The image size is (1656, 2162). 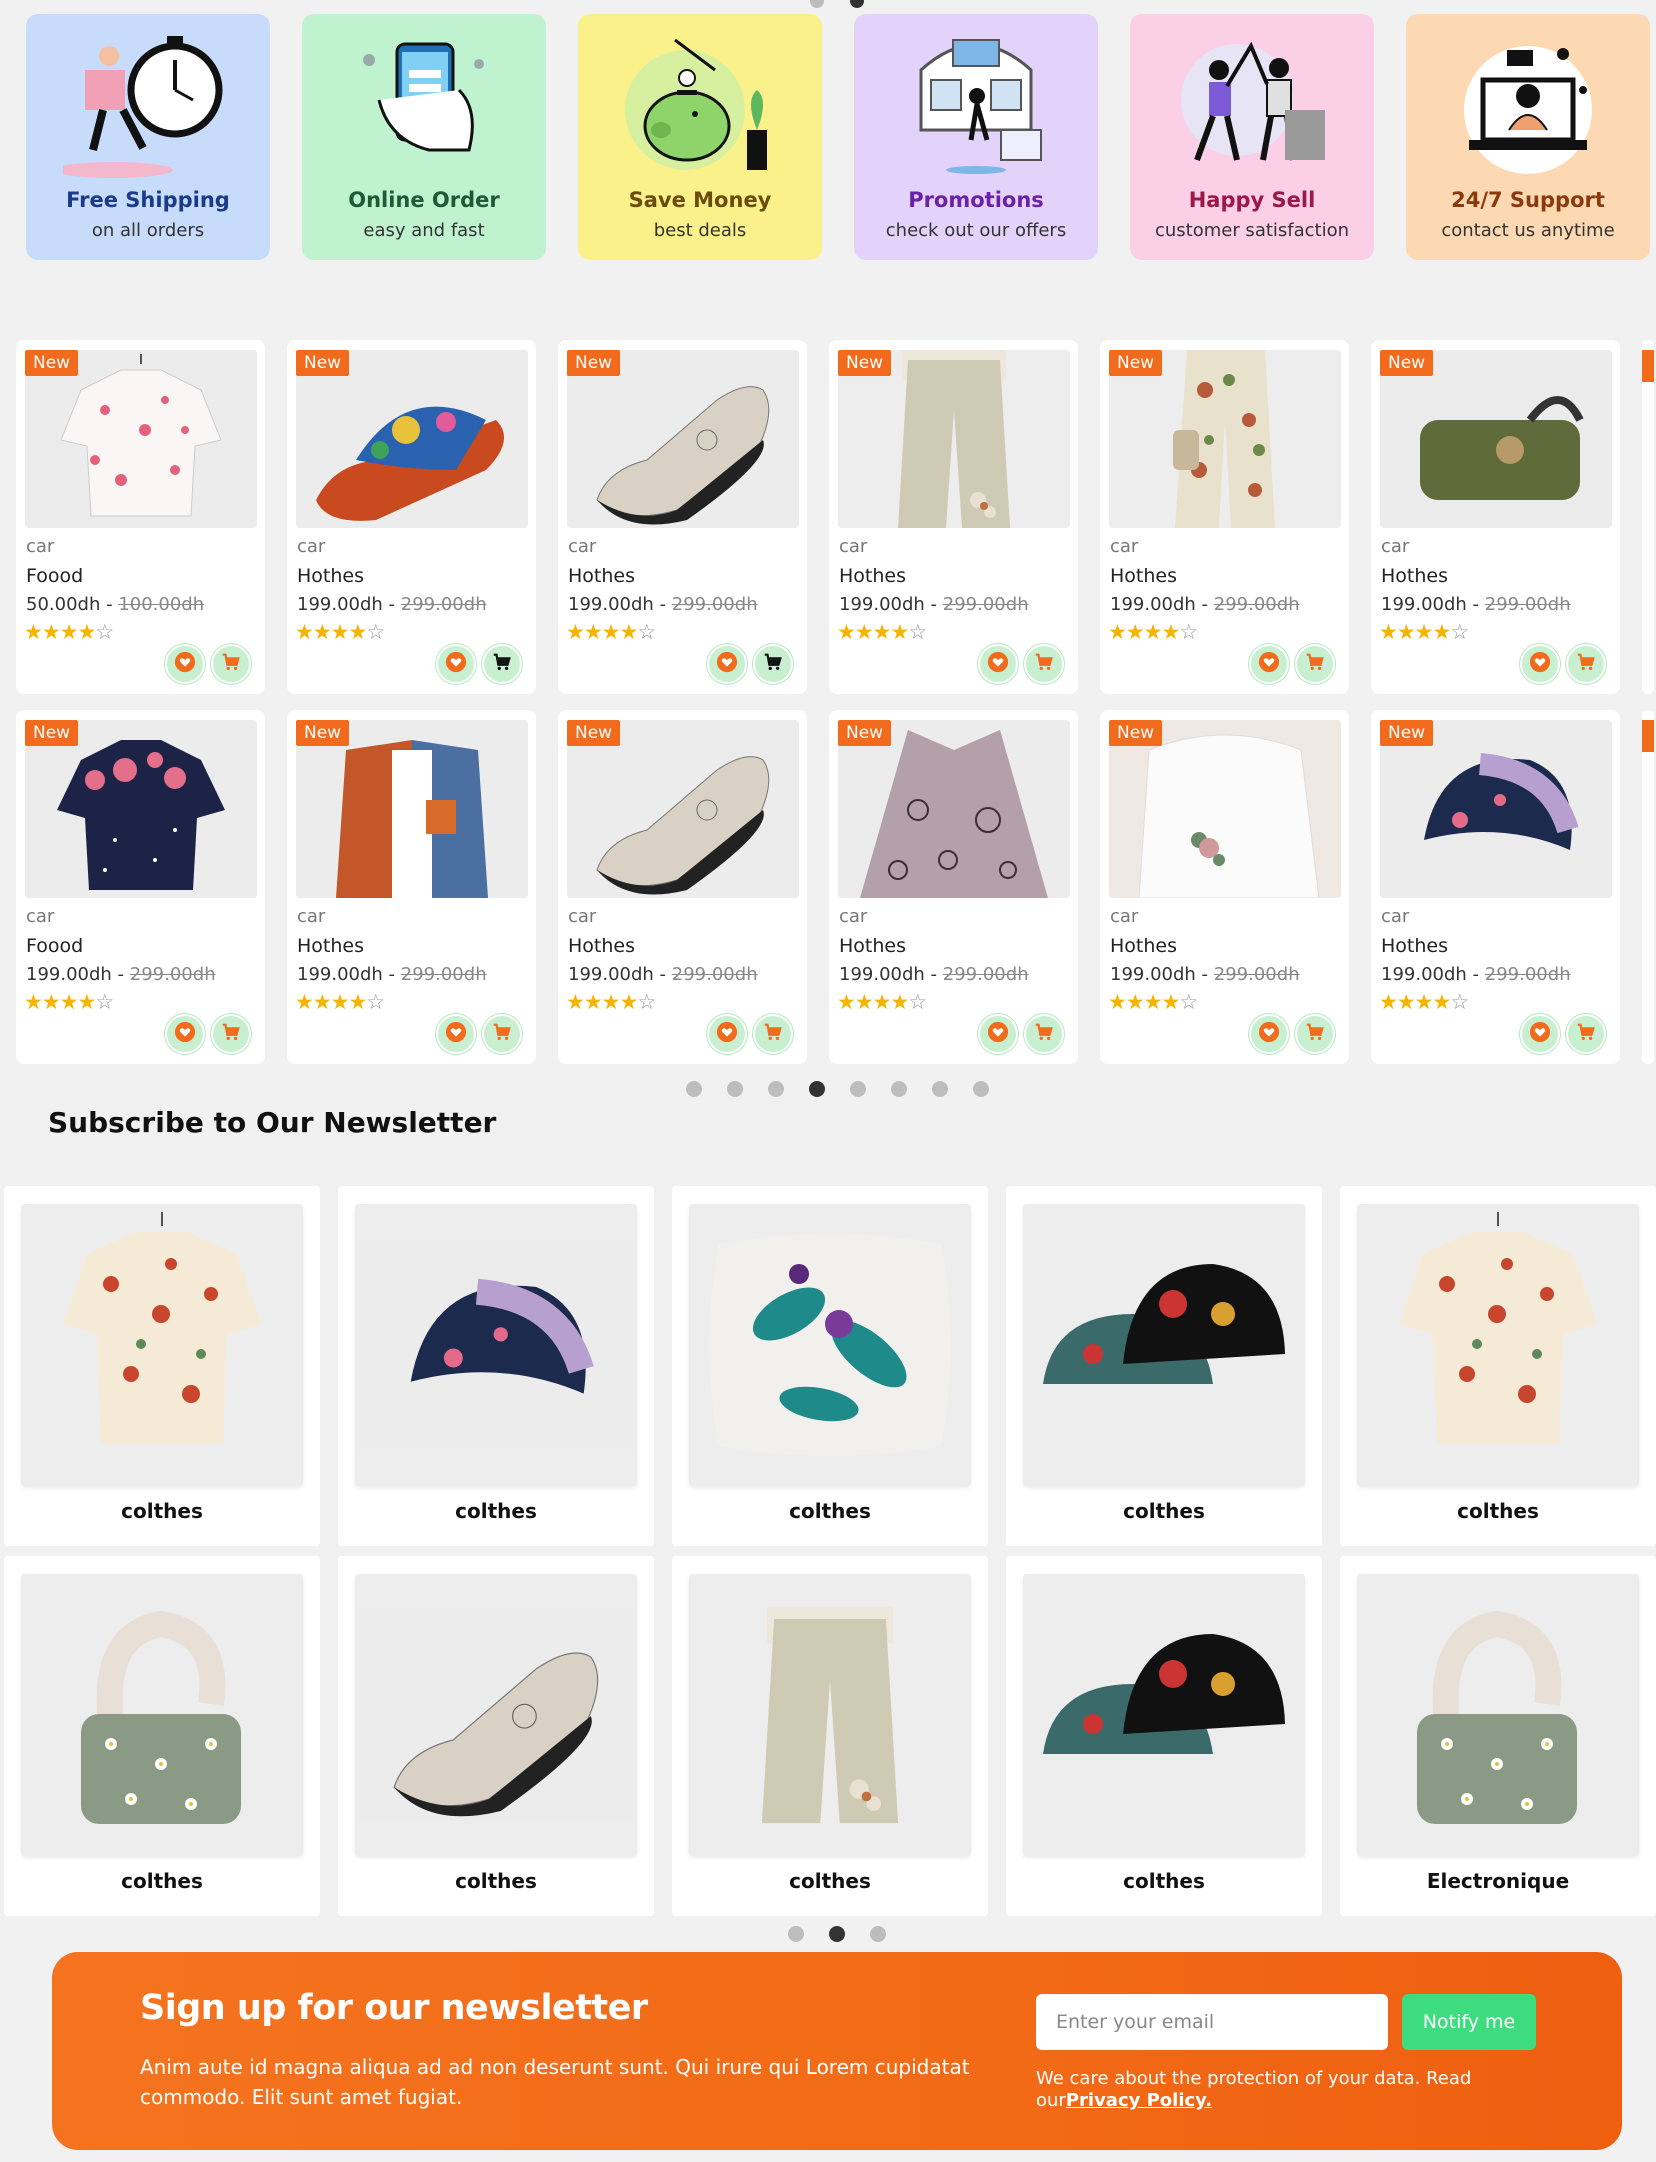 I want to click on notify-me-button: Notify me, so click(x=1469, y=2022).